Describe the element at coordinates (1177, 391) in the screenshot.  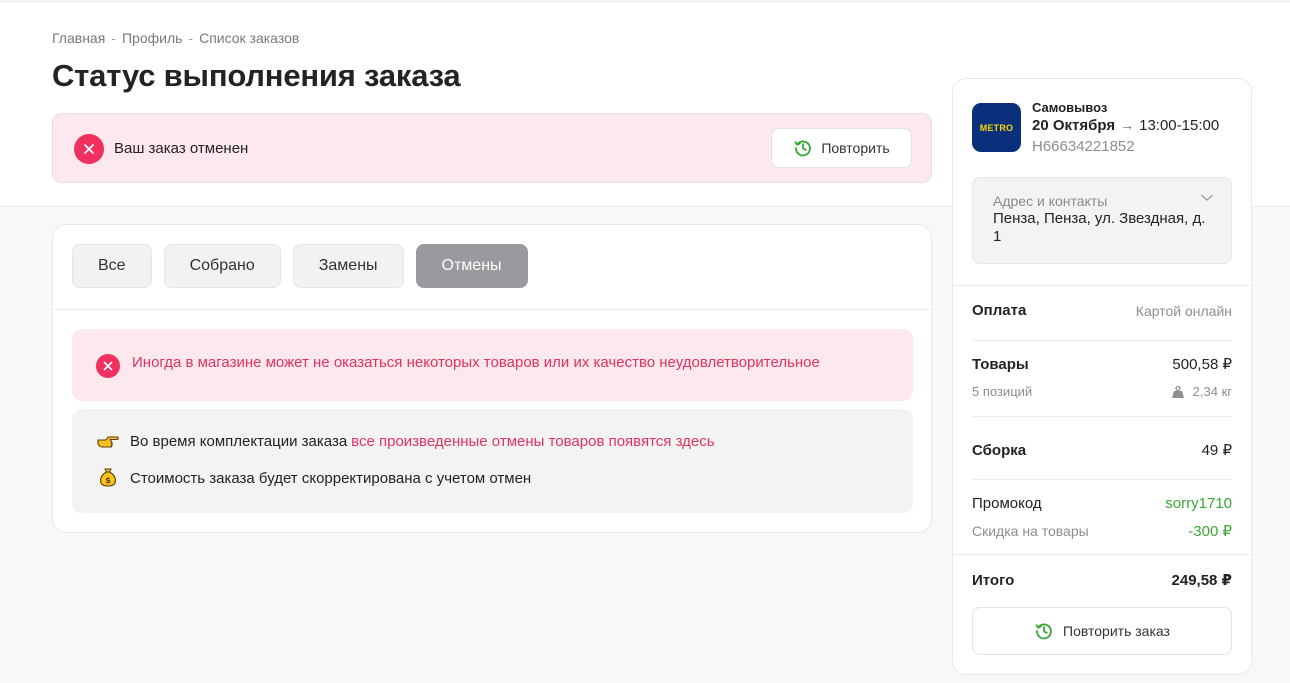
I see `weight-icon` at that location.